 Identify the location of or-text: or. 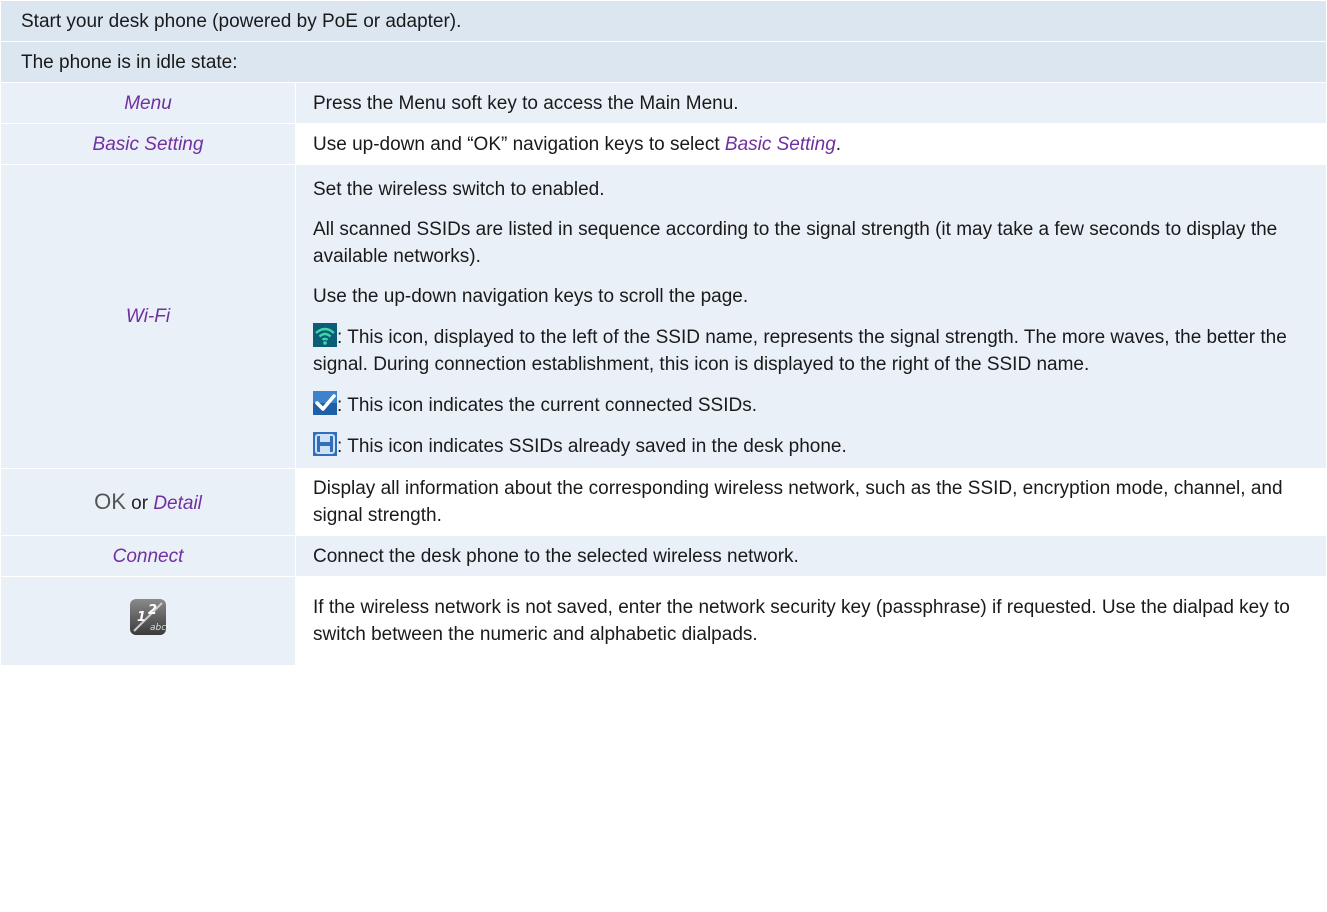
(139, 503).